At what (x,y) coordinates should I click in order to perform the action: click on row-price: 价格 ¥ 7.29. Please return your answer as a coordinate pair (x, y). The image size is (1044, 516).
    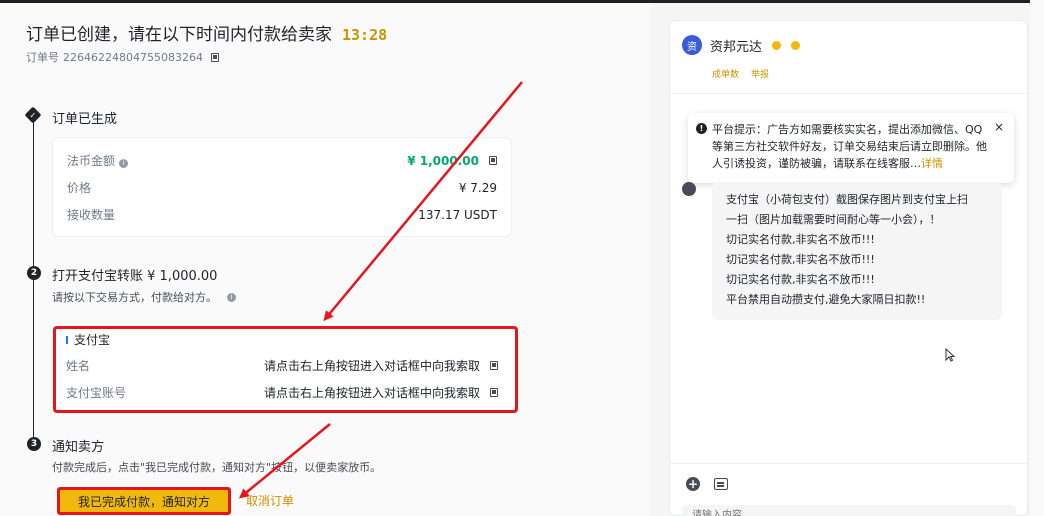
    Looking at the image, I should click on (282, 187).